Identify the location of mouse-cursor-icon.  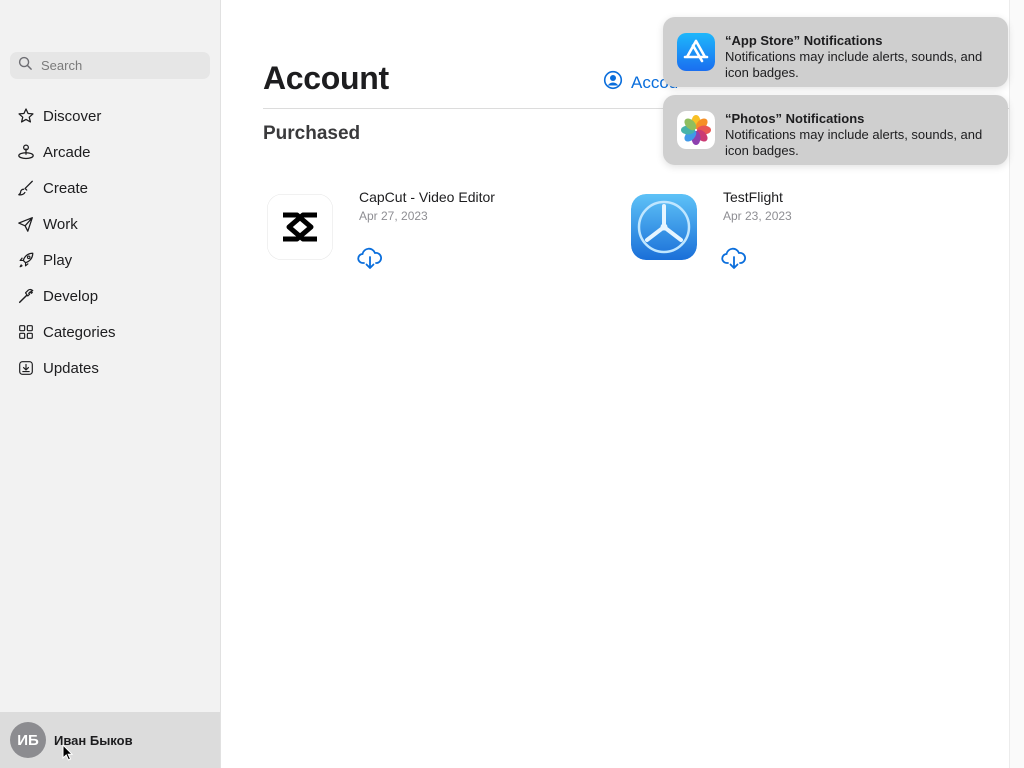
(68, 752).